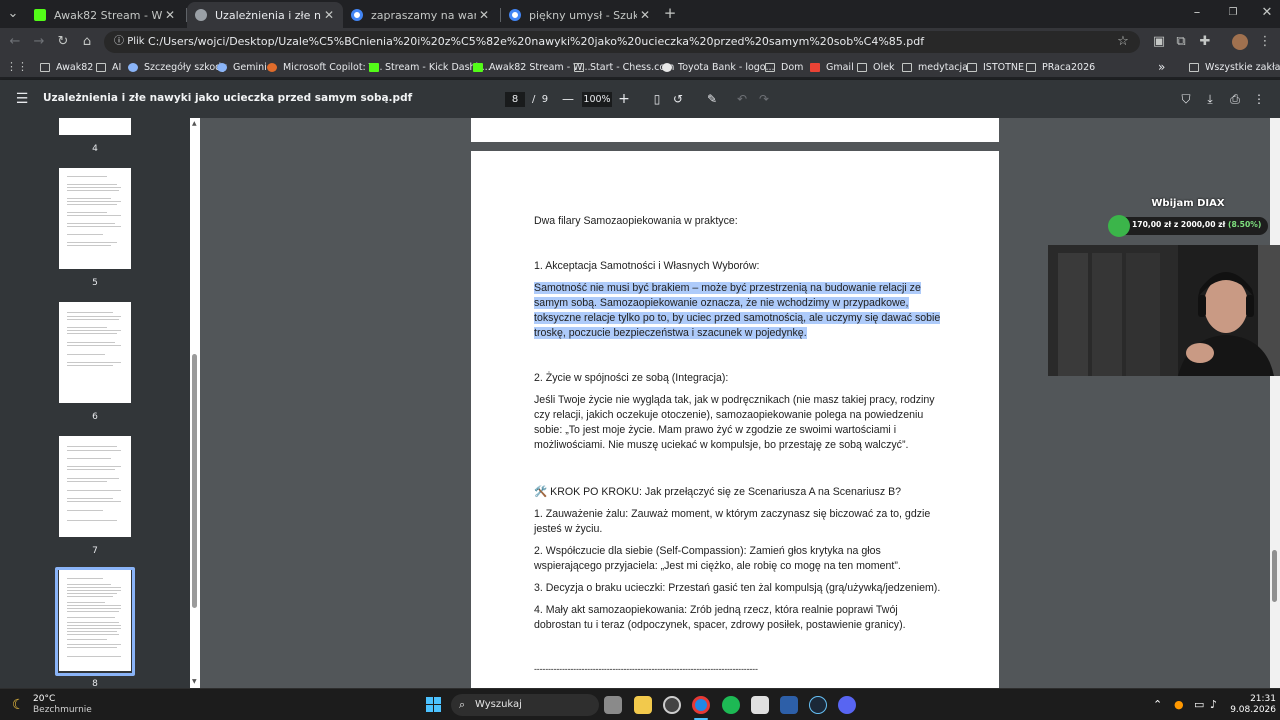 This screenshot has width=1280, height=720. Describe the element at coordinates (667, 67) in the screenshot. I see `toyota-icon` at that location.